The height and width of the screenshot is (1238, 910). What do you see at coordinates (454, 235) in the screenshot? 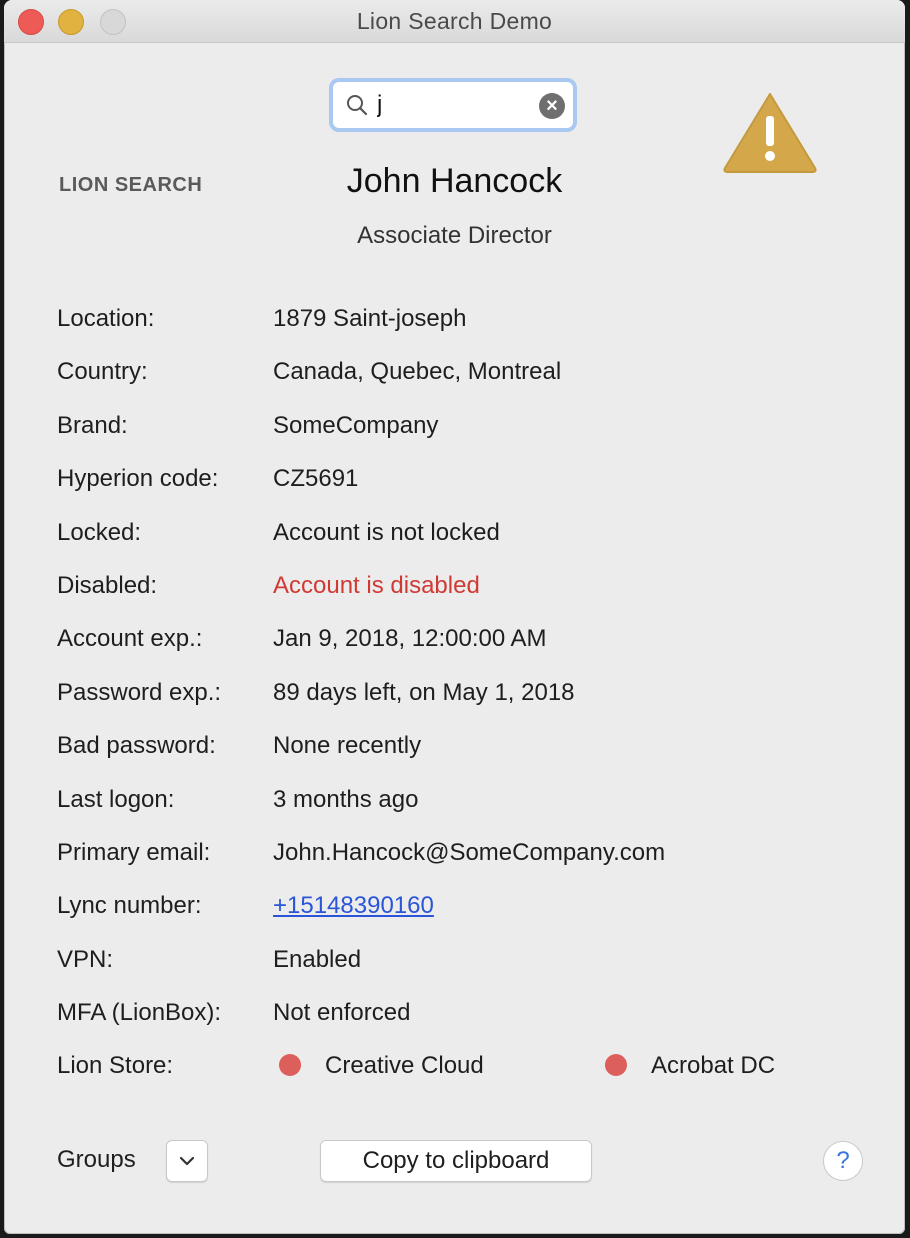
I see `person-job-title: Associate Director` at bounding box center [454, 235].